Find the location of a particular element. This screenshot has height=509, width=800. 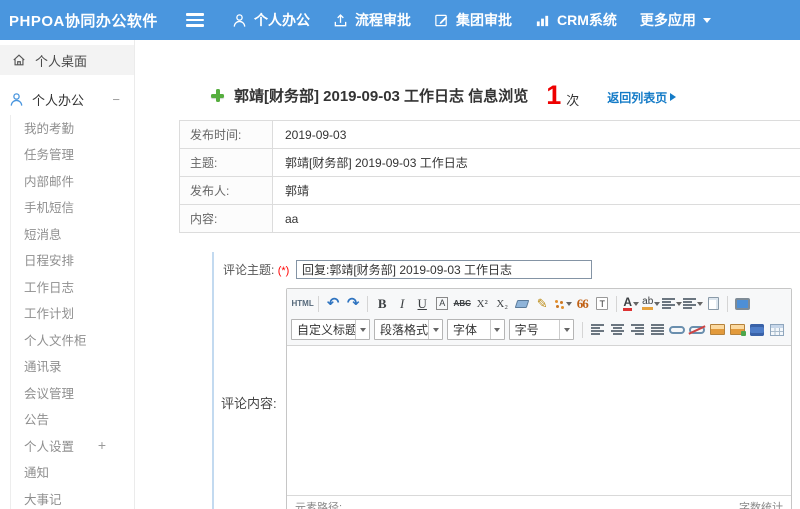

undo-button: ↶ is located at coordinates (333, 304).